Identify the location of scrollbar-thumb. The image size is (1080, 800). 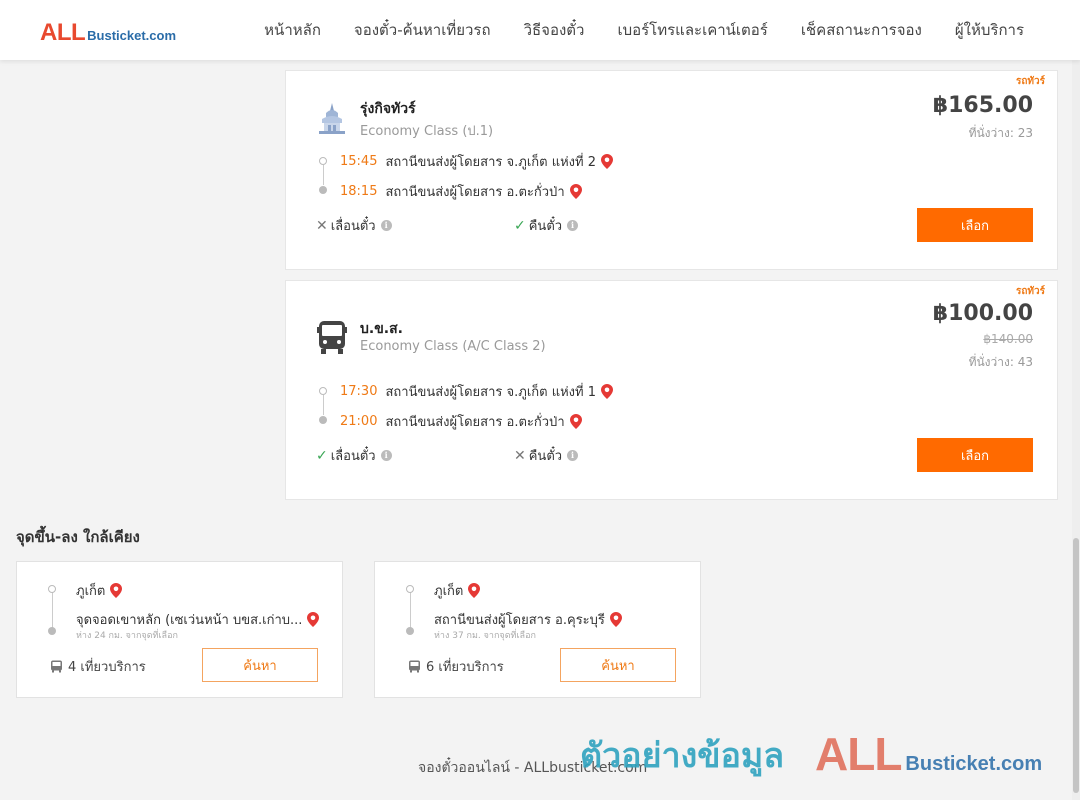
(1076, 665).